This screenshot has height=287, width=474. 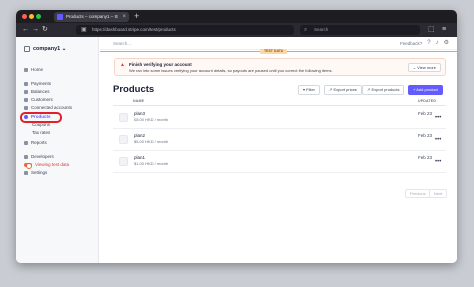 What do you see at coordinates (42, 99) in the screenshot?
I see `sidebar-item-label: Customers` at bounding box center [42, 99].